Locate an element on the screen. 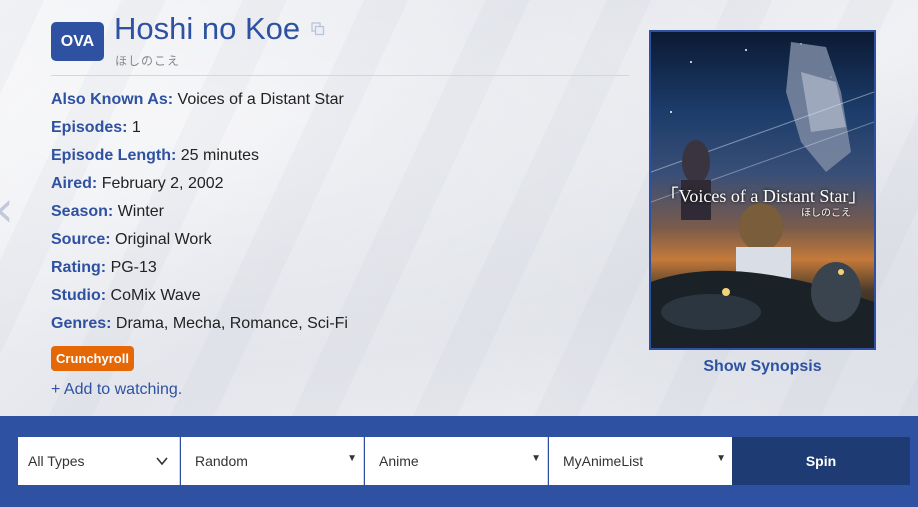 This screenshot has height=507, width=918. info-value: Winter is located at coordinates (140, 211).